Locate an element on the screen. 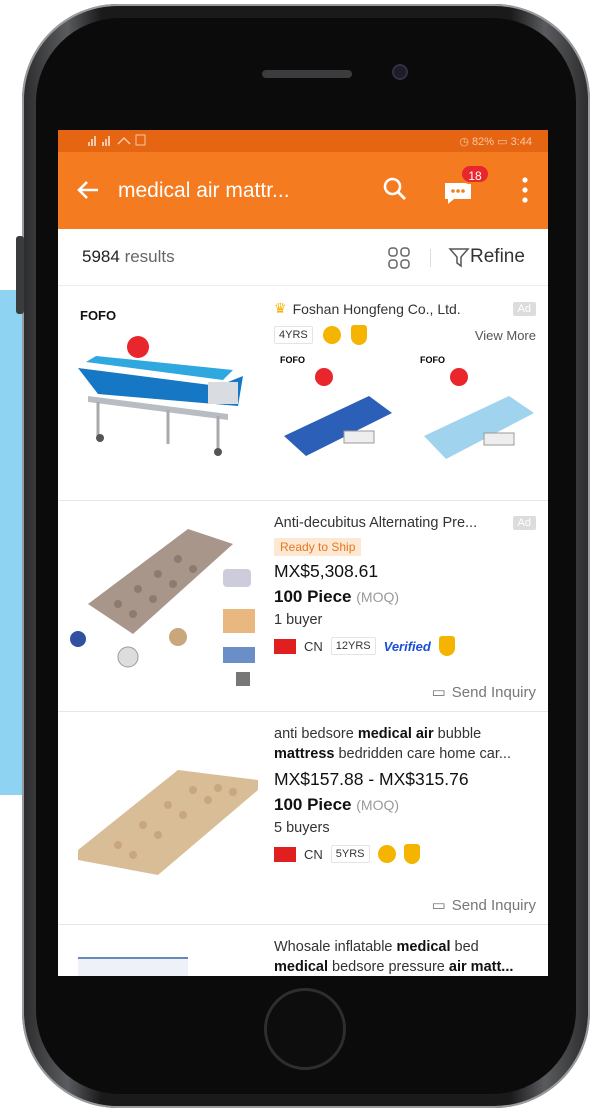  supplier-row: ♛ Foshan Hongfeng Co., Ltd. Ad is located at coordinates (405, 308).